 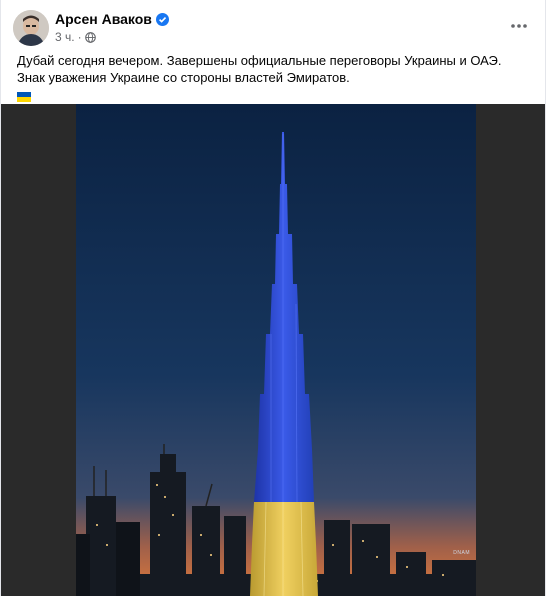 What do you see at coordinates (461, 553) in the screenshot?
I see `photo-watermark: DNAM` at bounding box center [461, 553].